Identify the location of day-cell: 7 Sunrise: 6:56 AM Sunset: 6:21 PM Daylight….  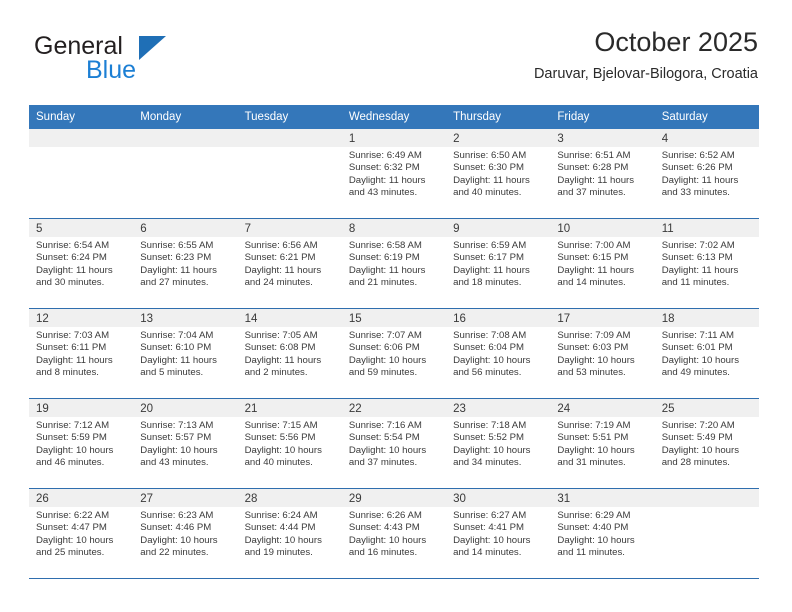
(289, 263).